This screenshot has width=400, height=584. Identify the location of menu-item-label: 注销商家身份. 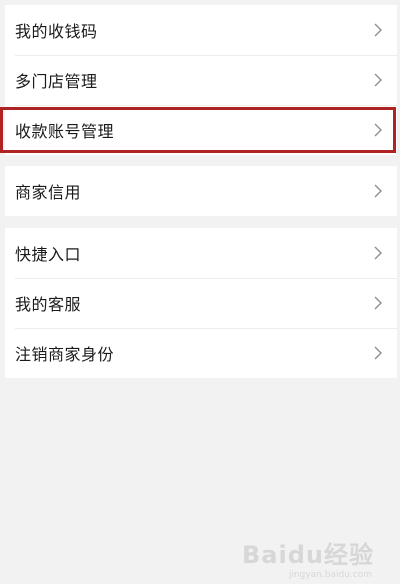
(65, 354).